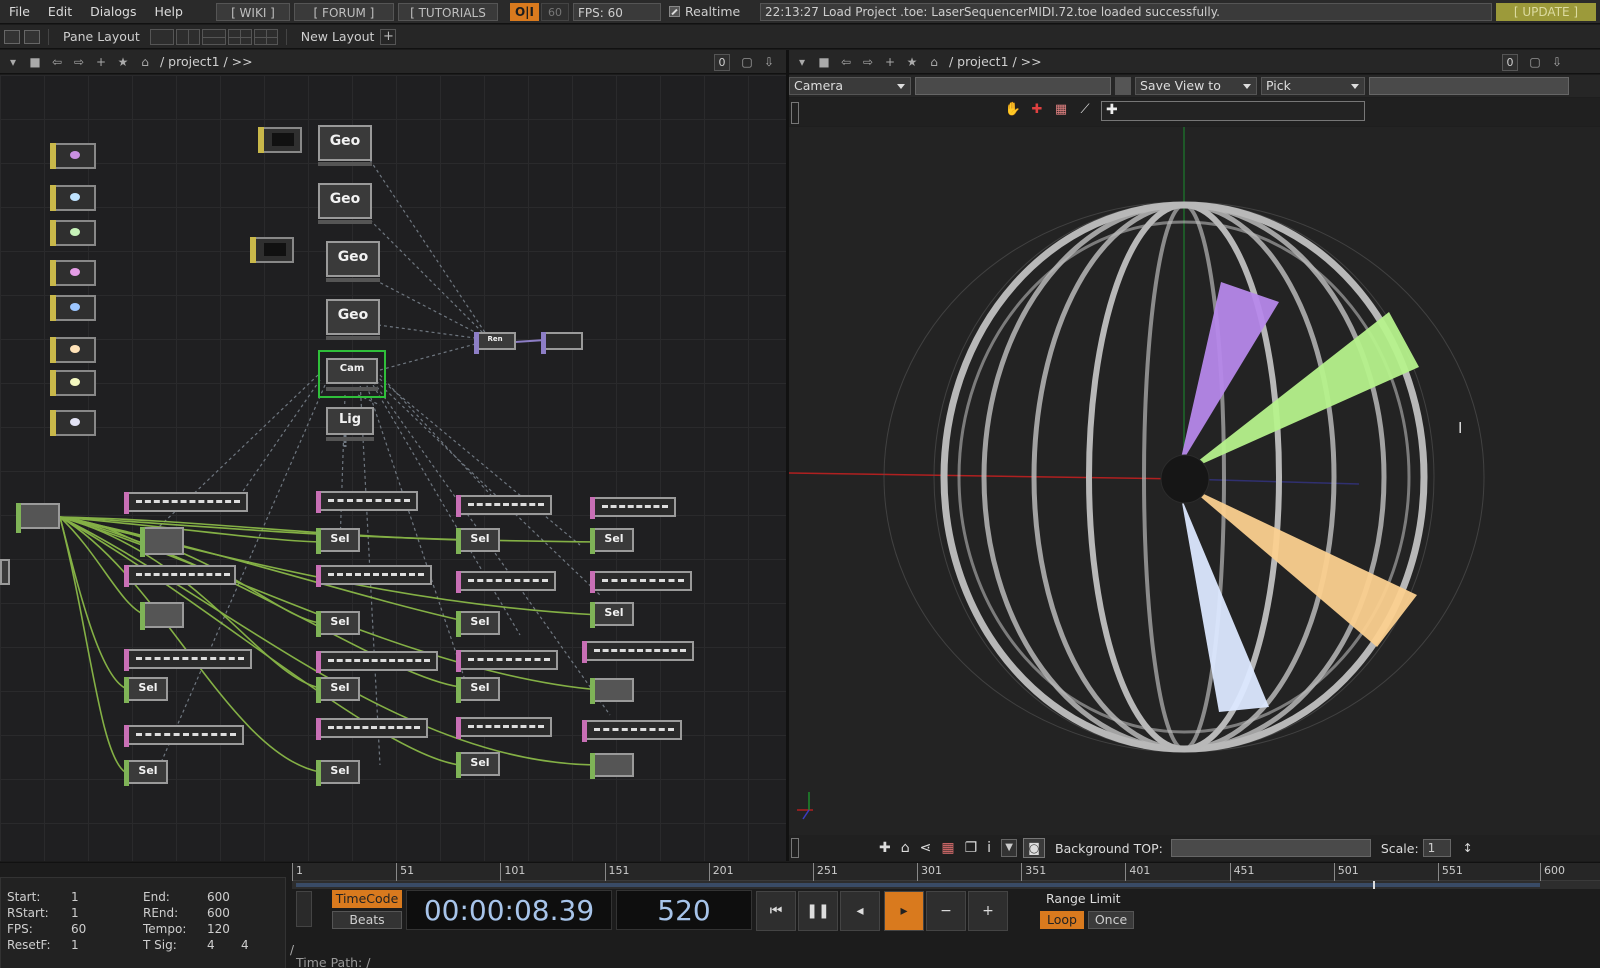  I want to click on resetf-value: 1, so click(75, 945).